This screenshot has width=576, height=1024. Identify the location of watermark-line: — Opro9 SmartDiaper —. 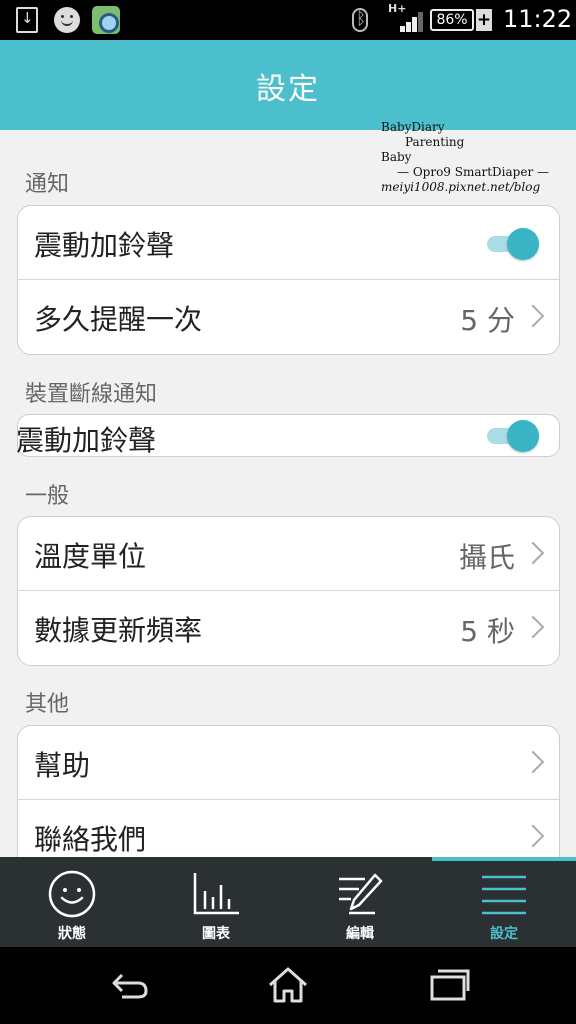
(473, 172).